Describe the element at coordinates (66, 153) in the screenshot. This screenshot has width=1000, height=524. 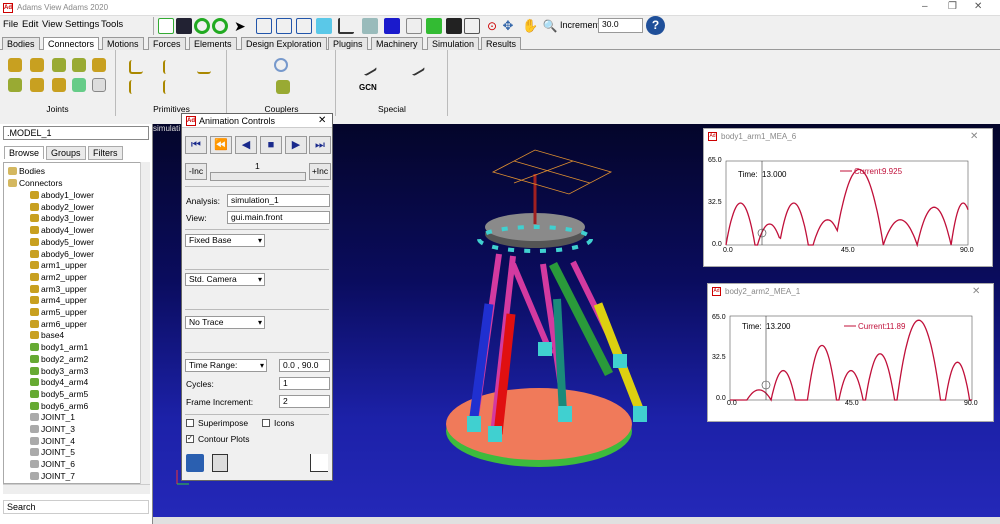
I see `tab-groups: Groups` at that location.